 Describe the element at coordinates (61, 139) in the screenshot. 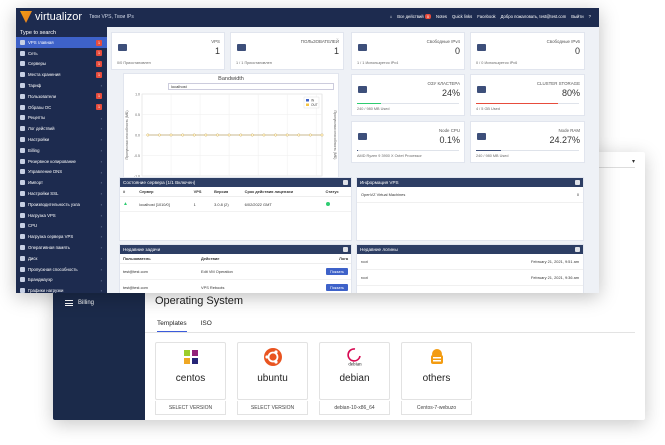

I see `sidebar-item: Настройки ›` at that location.